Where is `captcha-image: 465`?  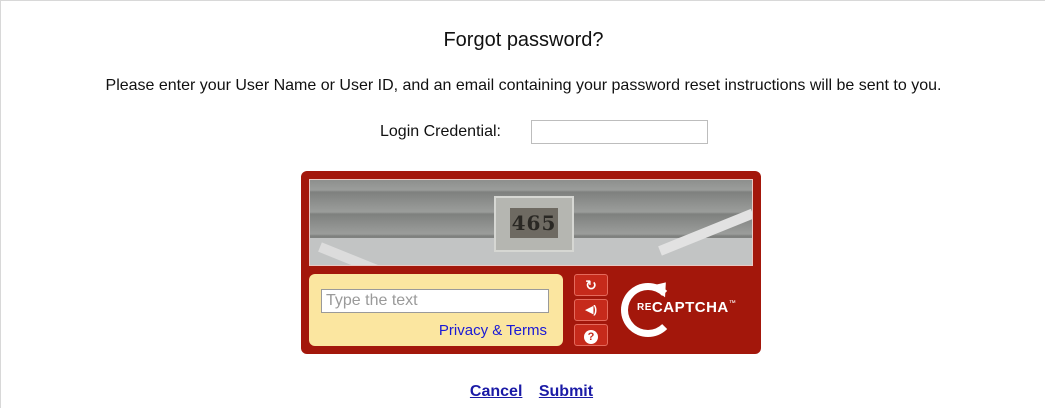 captcha-image: 465 is located at coordinates (531, 222).